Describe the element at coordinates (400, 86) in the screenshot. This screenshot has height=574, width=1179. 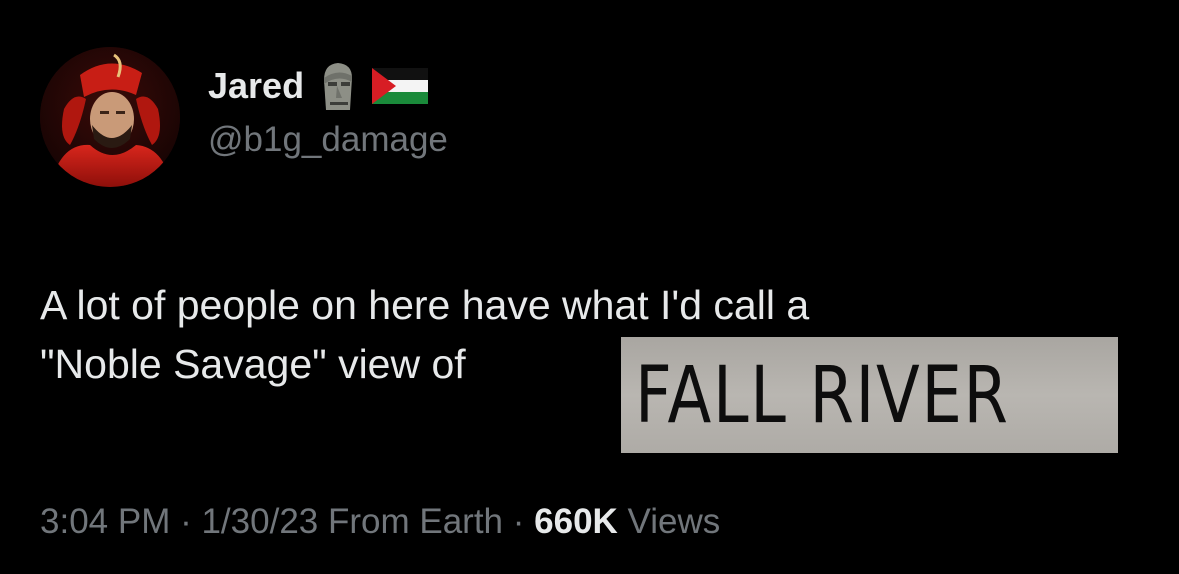
I see `palestine-flag-icon` at that location.